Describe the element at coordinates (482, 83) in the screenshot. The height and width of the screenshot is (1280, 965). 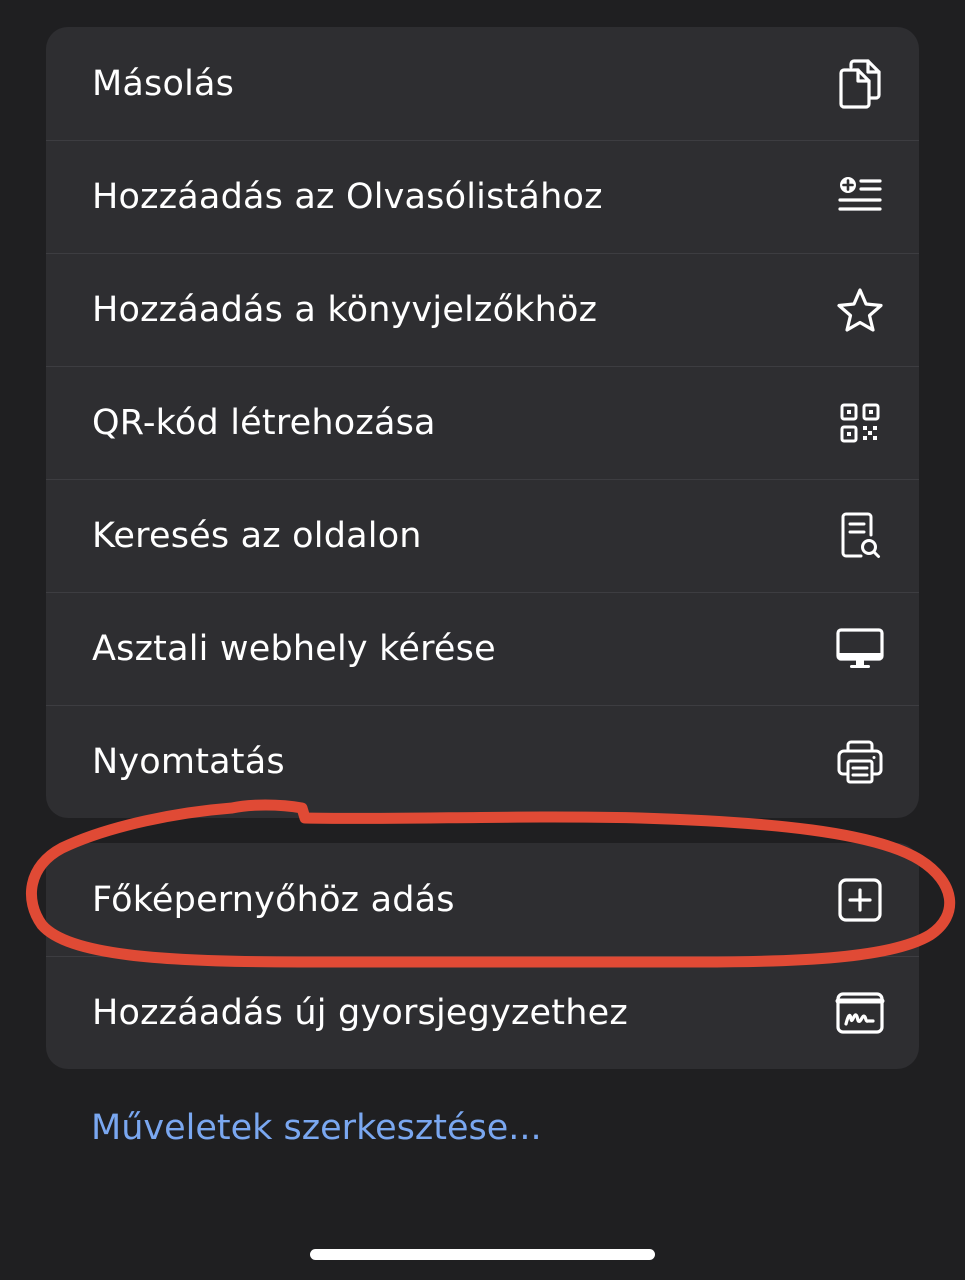
I see `menu-item-copy: Másolás` at that location.